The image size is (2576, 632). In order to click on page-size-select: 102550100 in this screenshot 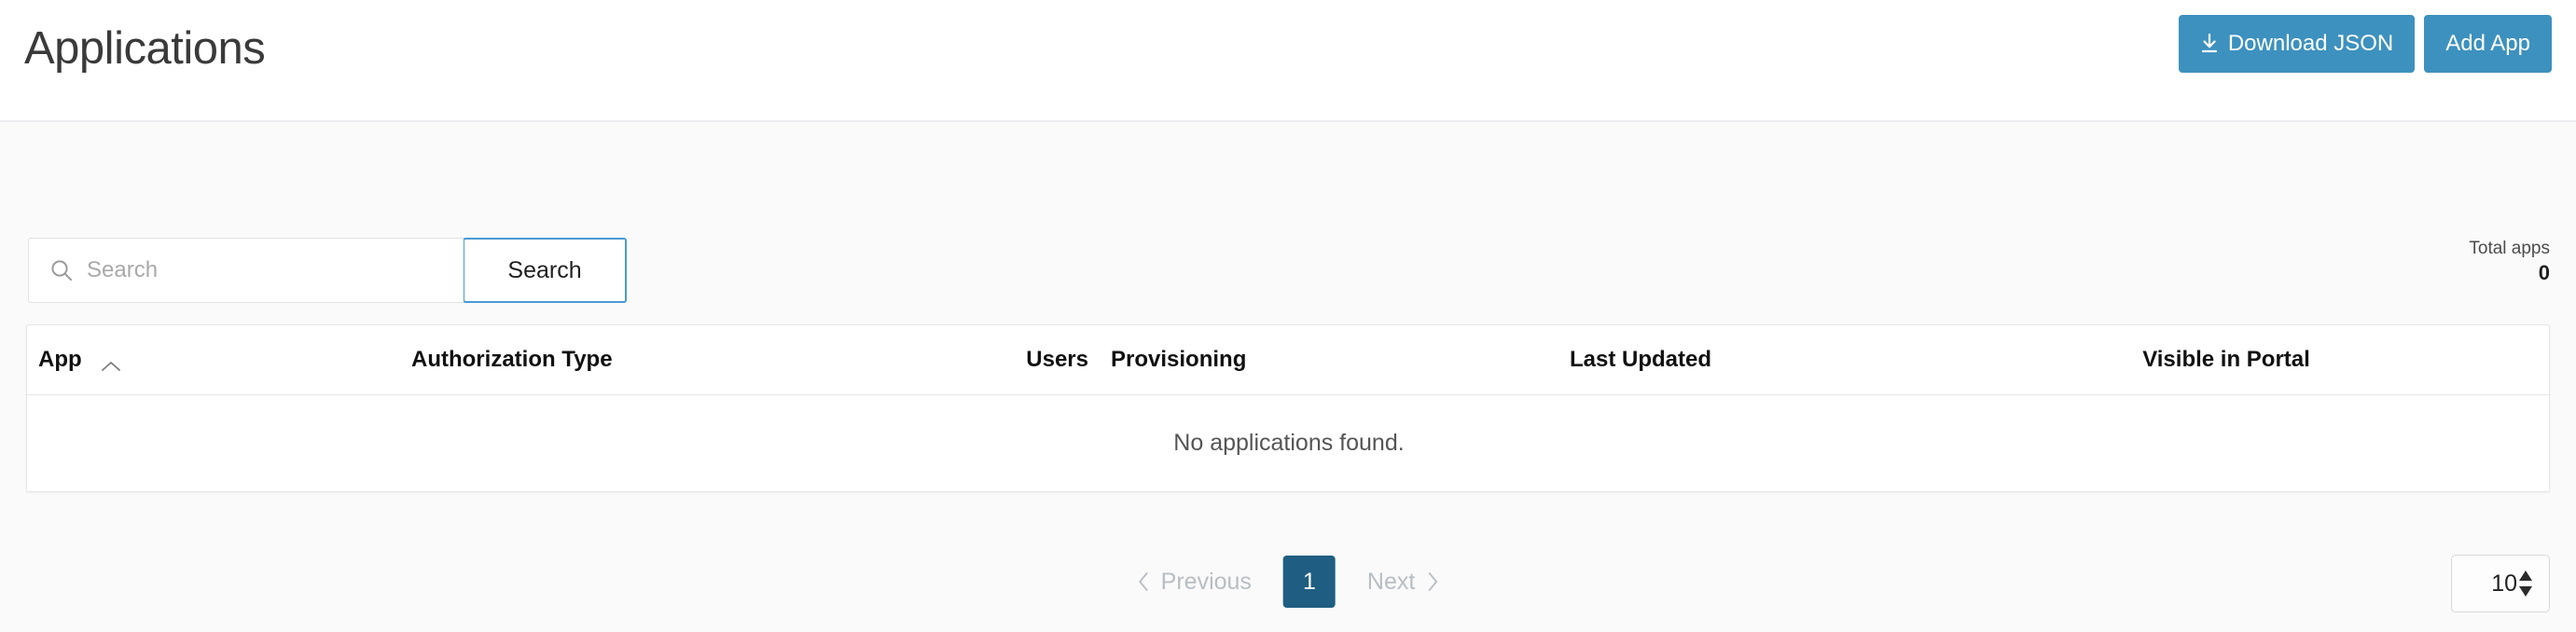, I will do `click(2500, 583)`.